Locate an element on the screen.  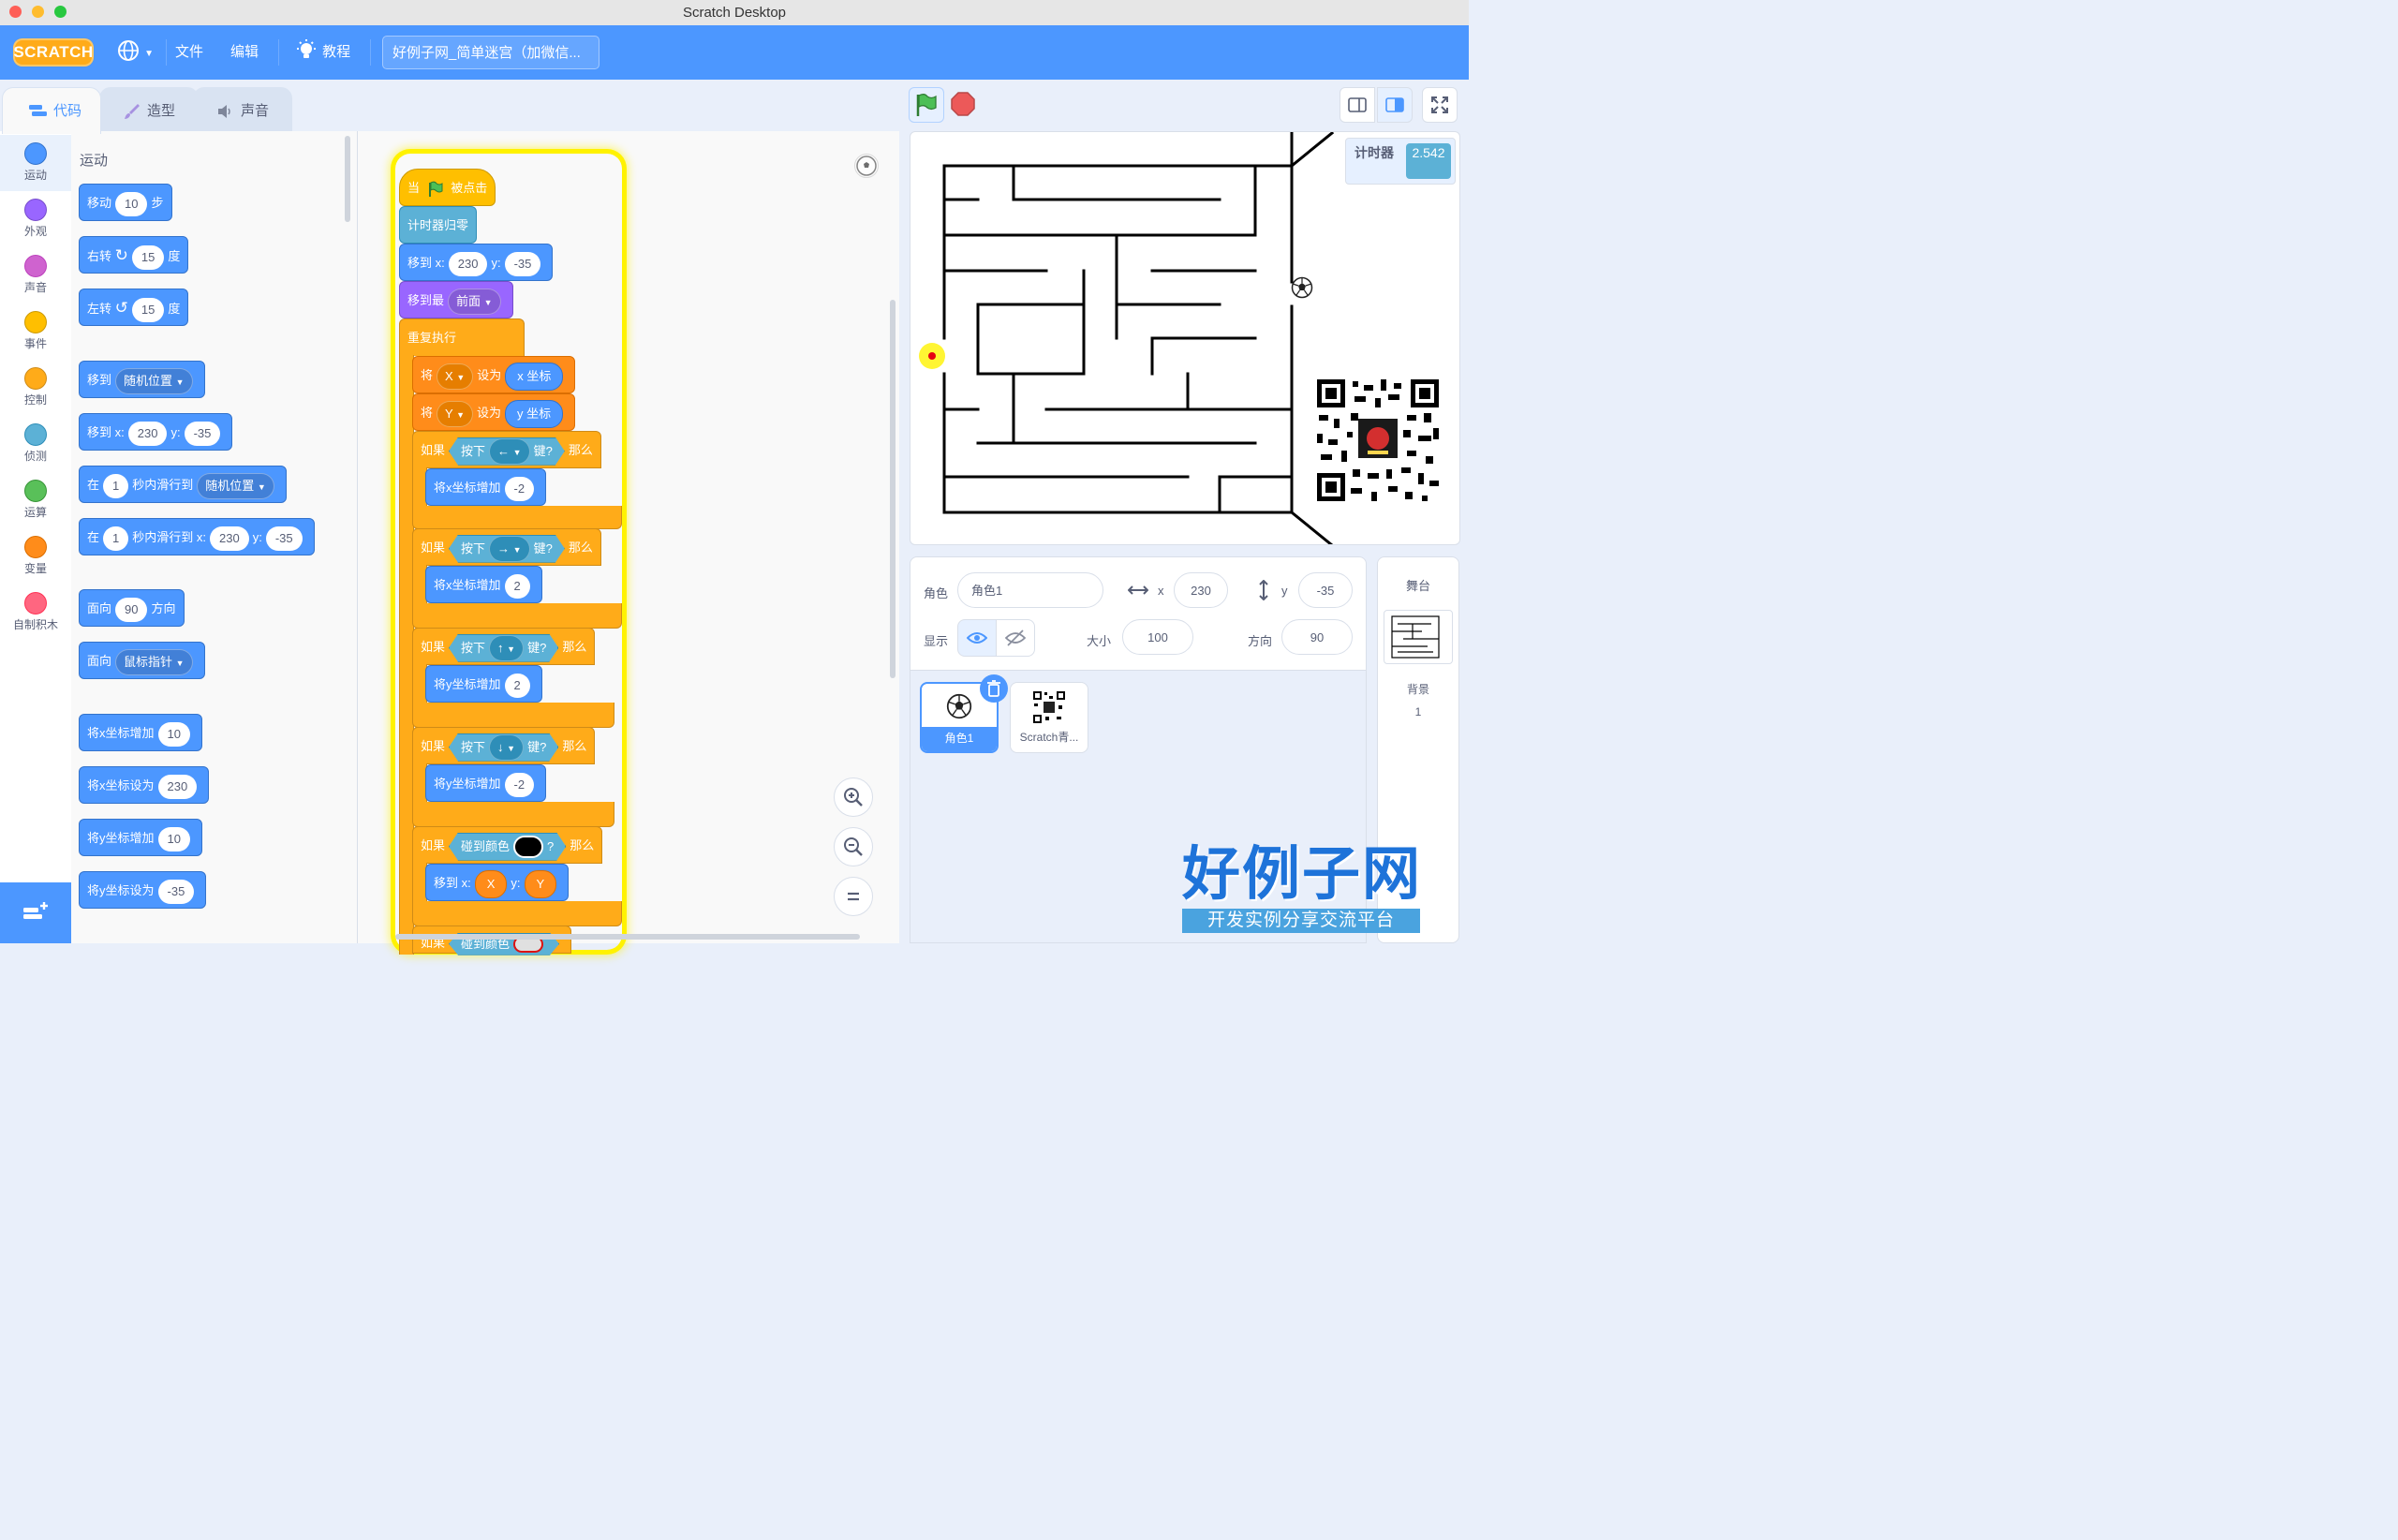
key-dropdown: ← ▼ is located at coordinates (509, 451).